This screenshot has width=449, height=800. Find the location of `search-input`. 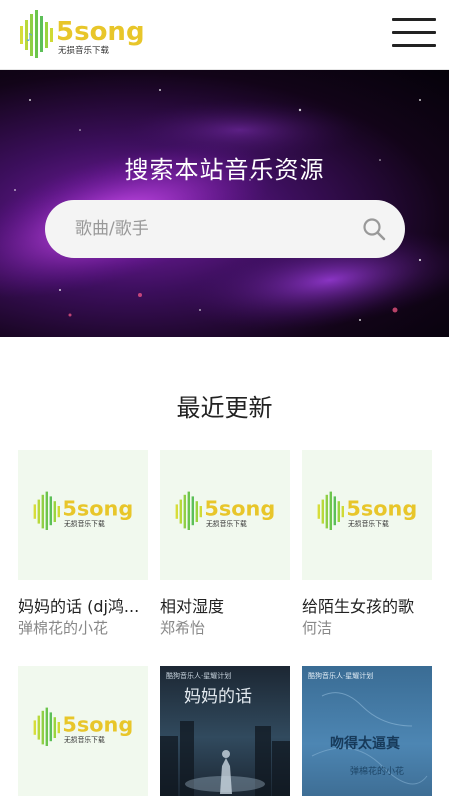

search-input is located at coordinates (210, 229).